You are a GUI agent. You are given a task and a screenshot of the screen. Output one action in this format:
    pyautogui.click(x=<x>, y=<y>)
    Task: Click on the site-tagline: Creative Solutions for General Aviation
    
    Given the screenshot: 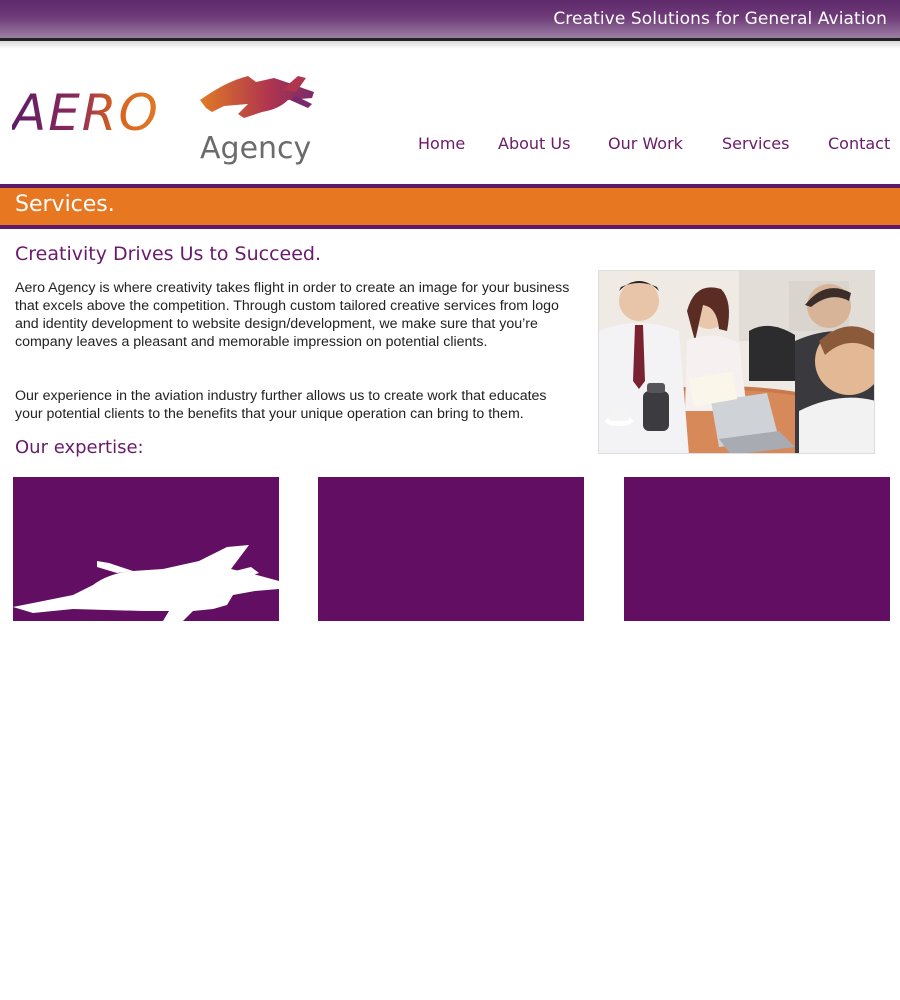 What is the action you would take?
    pyautogui.click(x=720, y=19)
    